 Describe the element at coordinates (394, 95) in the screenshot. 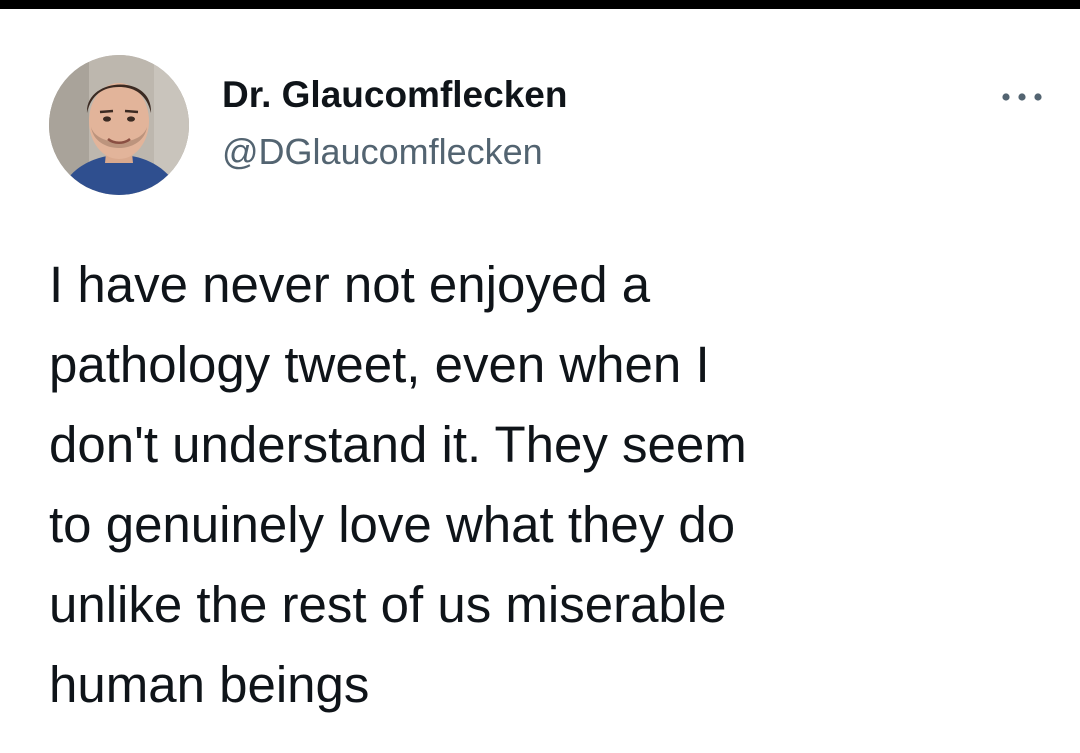

I see `author-display-name: Dr. Glaucomflecken` at that location.